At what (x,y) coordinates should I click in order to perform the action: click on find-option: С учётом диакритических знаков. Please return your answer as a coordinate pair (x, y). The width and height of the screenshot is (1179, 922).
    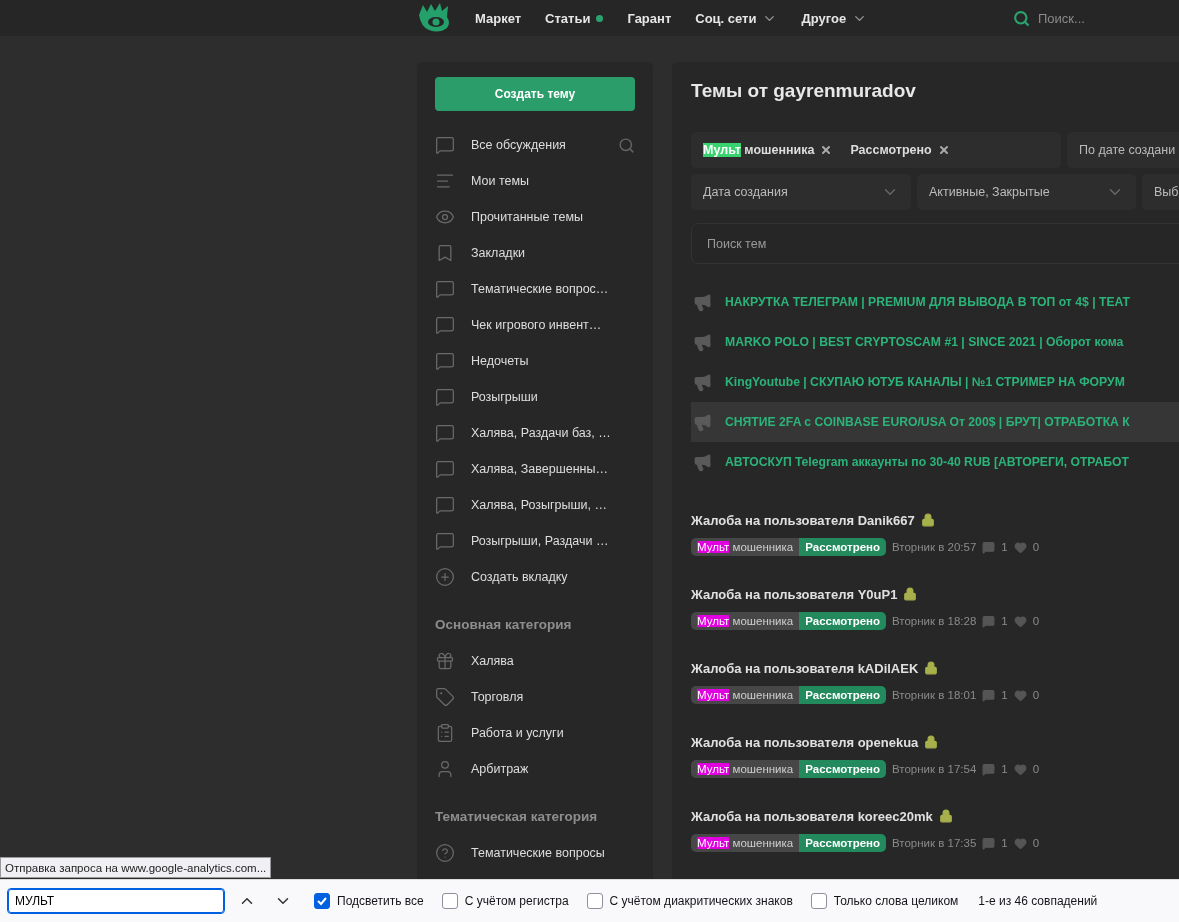
    Looking at the image, I should click on (689, 901).